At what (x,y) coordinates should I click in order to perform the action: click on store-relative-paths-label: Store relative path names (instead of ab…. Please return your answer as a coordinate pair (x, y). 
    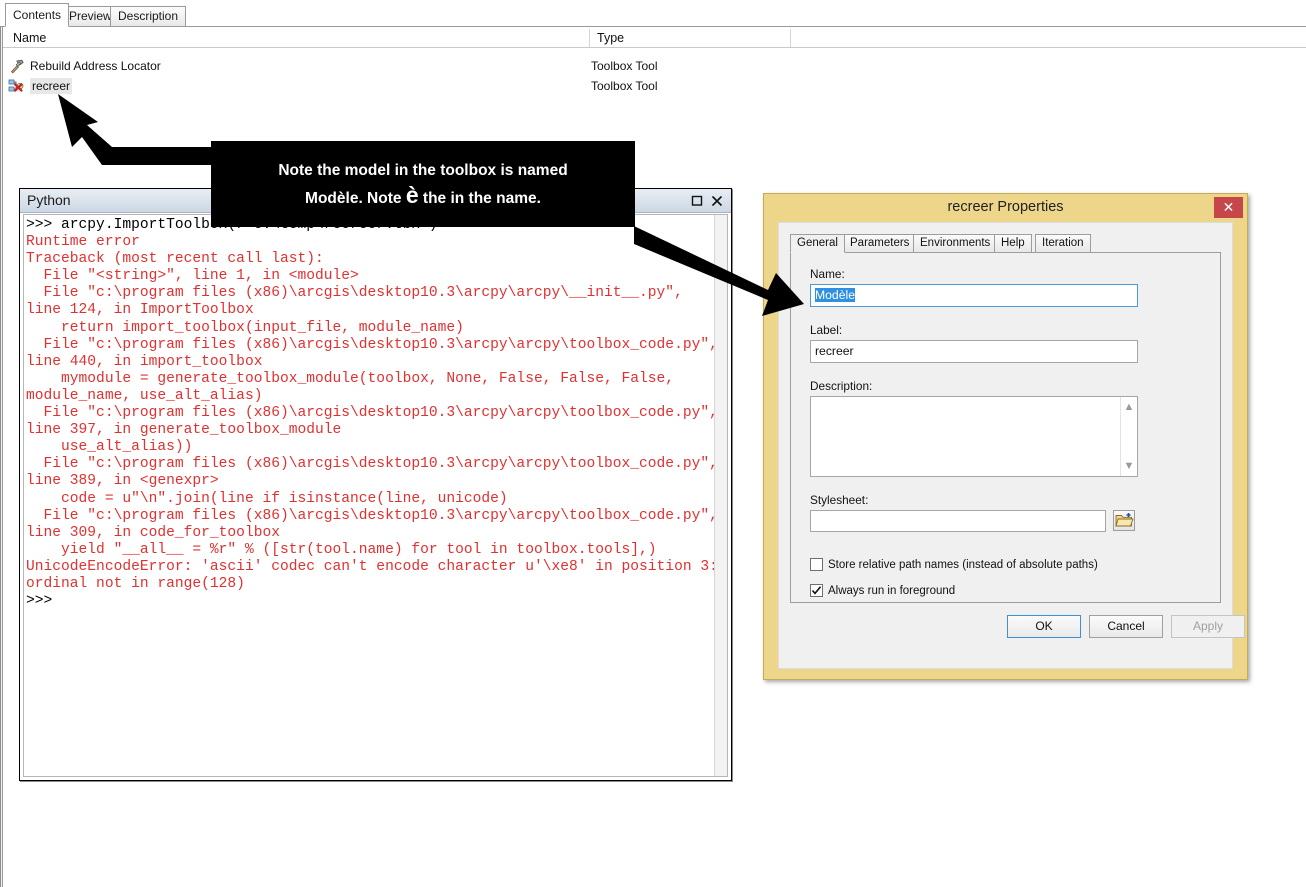
    Looking at the image, I should click on (963, 565).